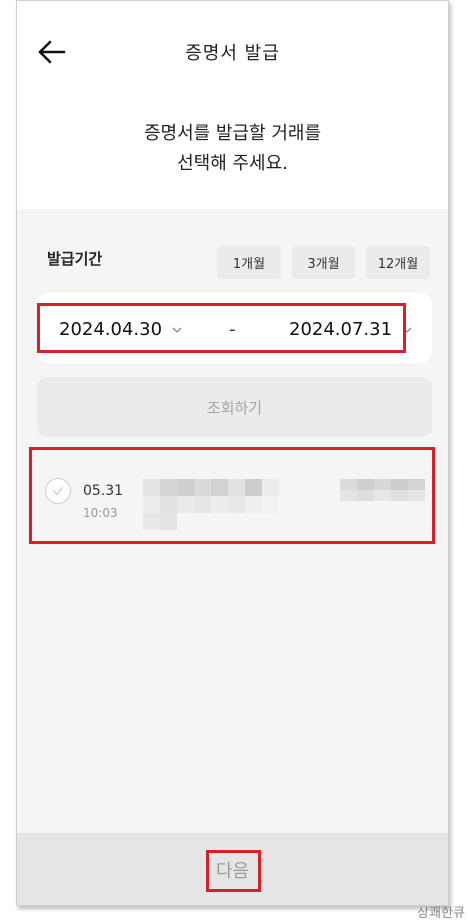 The image size is (469, 924). Describe the element at coordinates (234, 407) in the screenshot. I see `search-button: 조회하기` at that location.